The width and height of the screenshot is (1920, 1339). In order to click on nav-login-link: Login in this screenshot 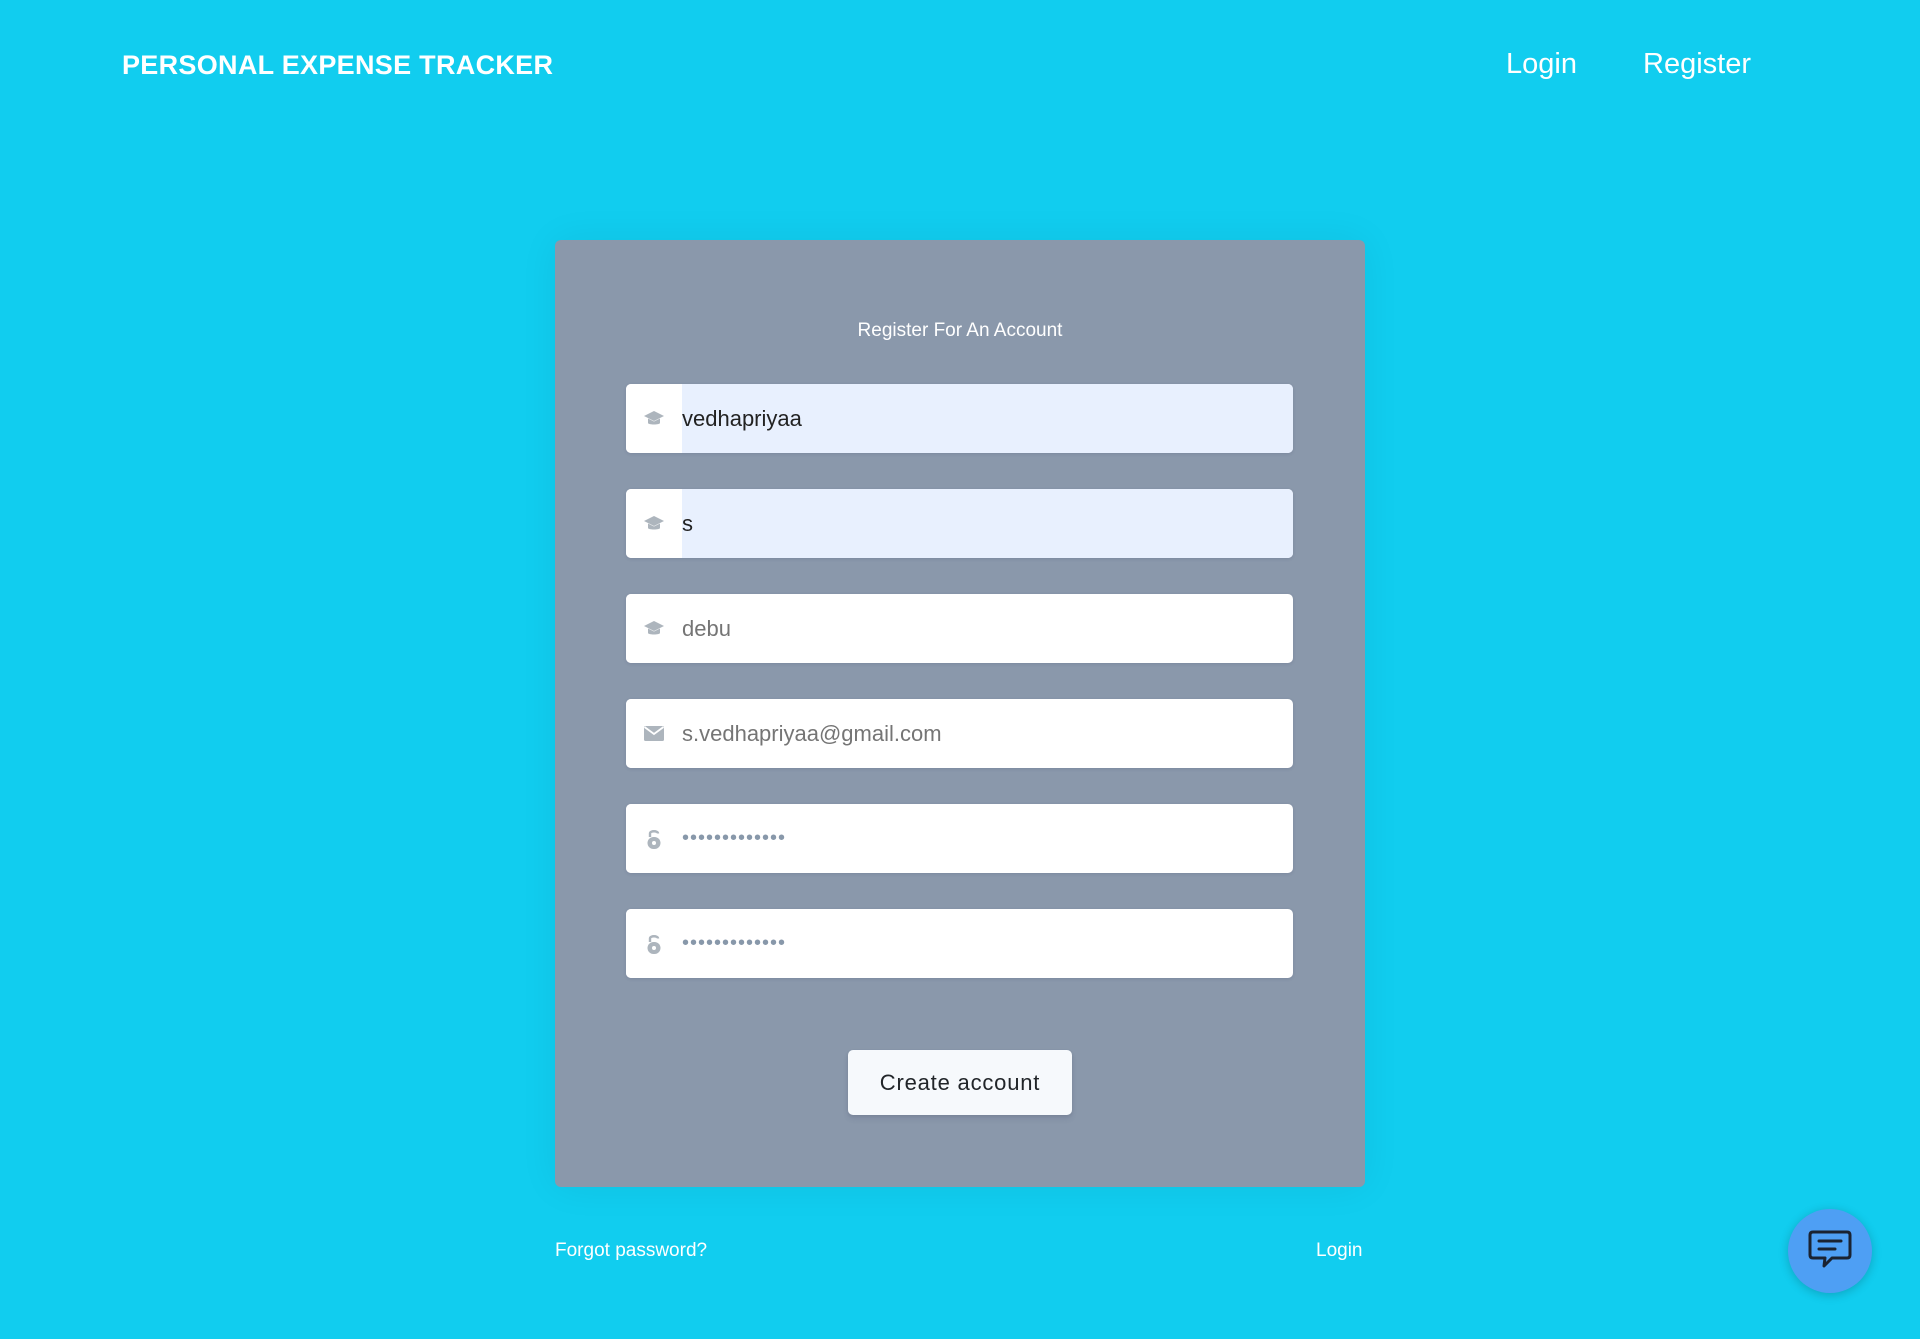, I will do `click(1541, 64)`.